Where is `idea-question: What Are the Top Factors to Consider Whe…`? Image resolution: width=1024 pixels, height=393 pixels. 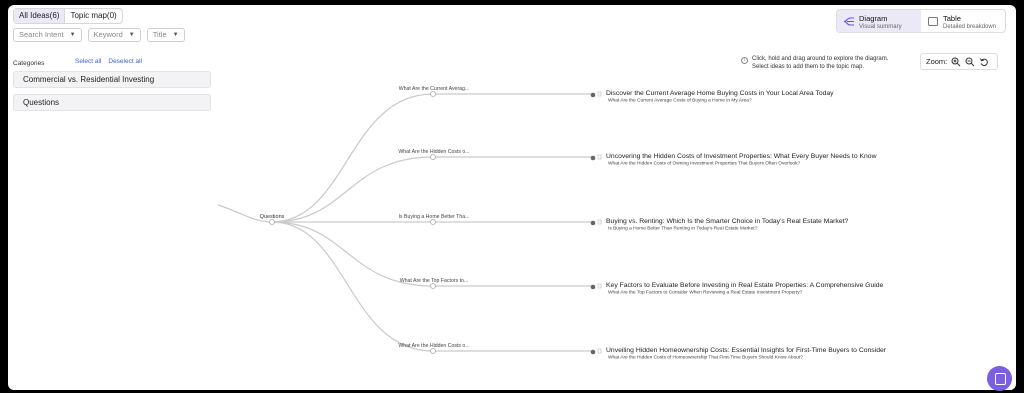
idea-question: What Are the Top Factors to Consider Whe… is located at coordinates (705, 293).